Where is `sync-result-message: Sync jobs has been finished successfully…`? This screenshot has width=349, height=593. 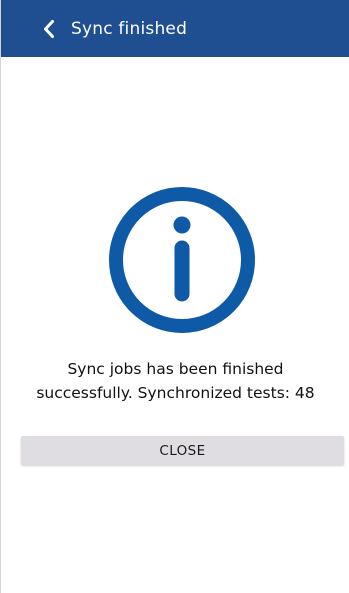 sync-result-message: Sync jobs has been finished successfully… is located at coordinates (175, 381).